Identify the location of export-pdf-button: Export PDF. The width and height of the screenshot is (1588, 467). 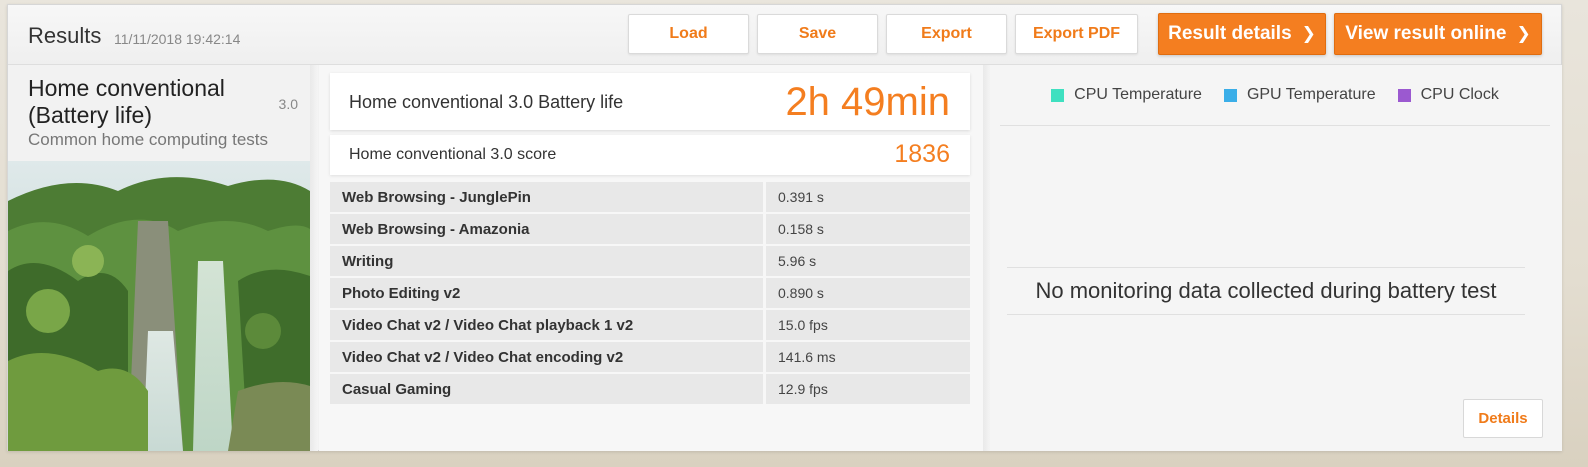
(1076, 34).